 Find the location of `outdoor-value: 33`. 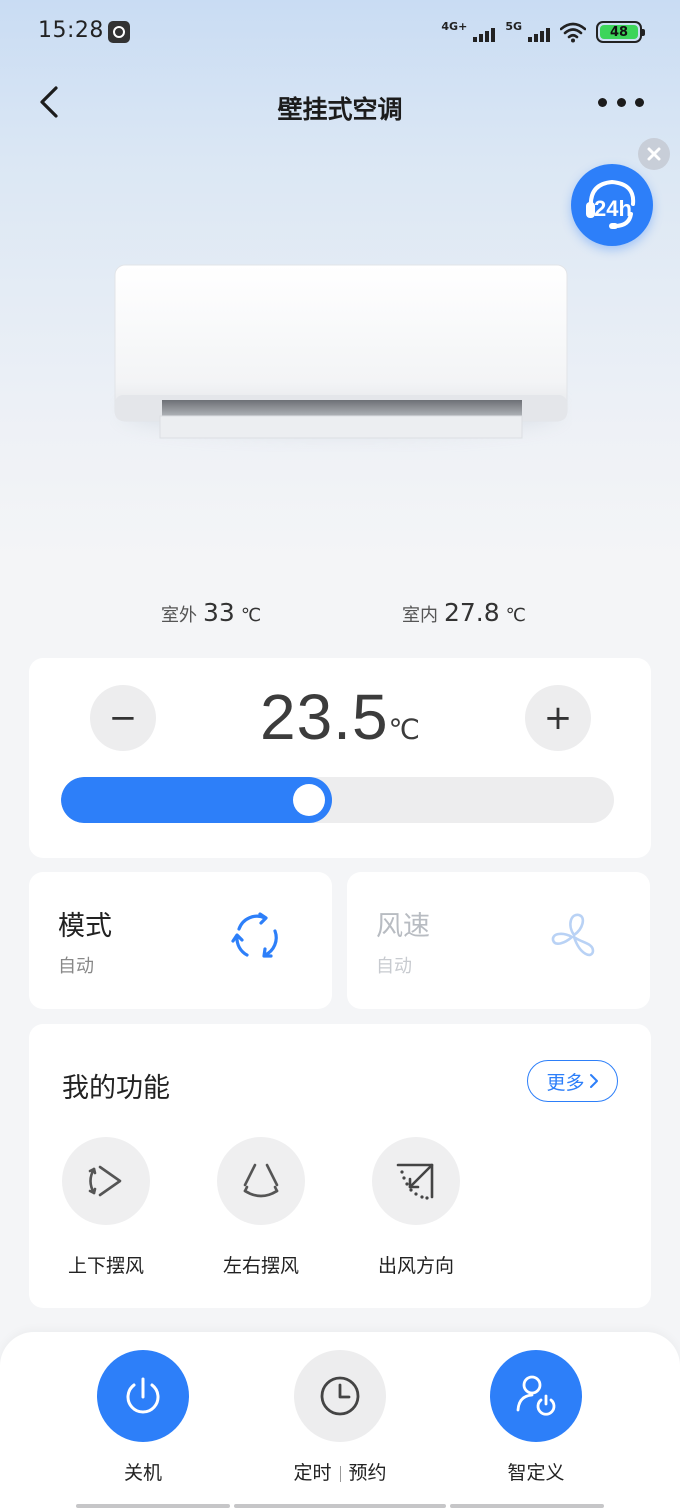

outdoor-value: 33 is located at coordinates (219, 612).